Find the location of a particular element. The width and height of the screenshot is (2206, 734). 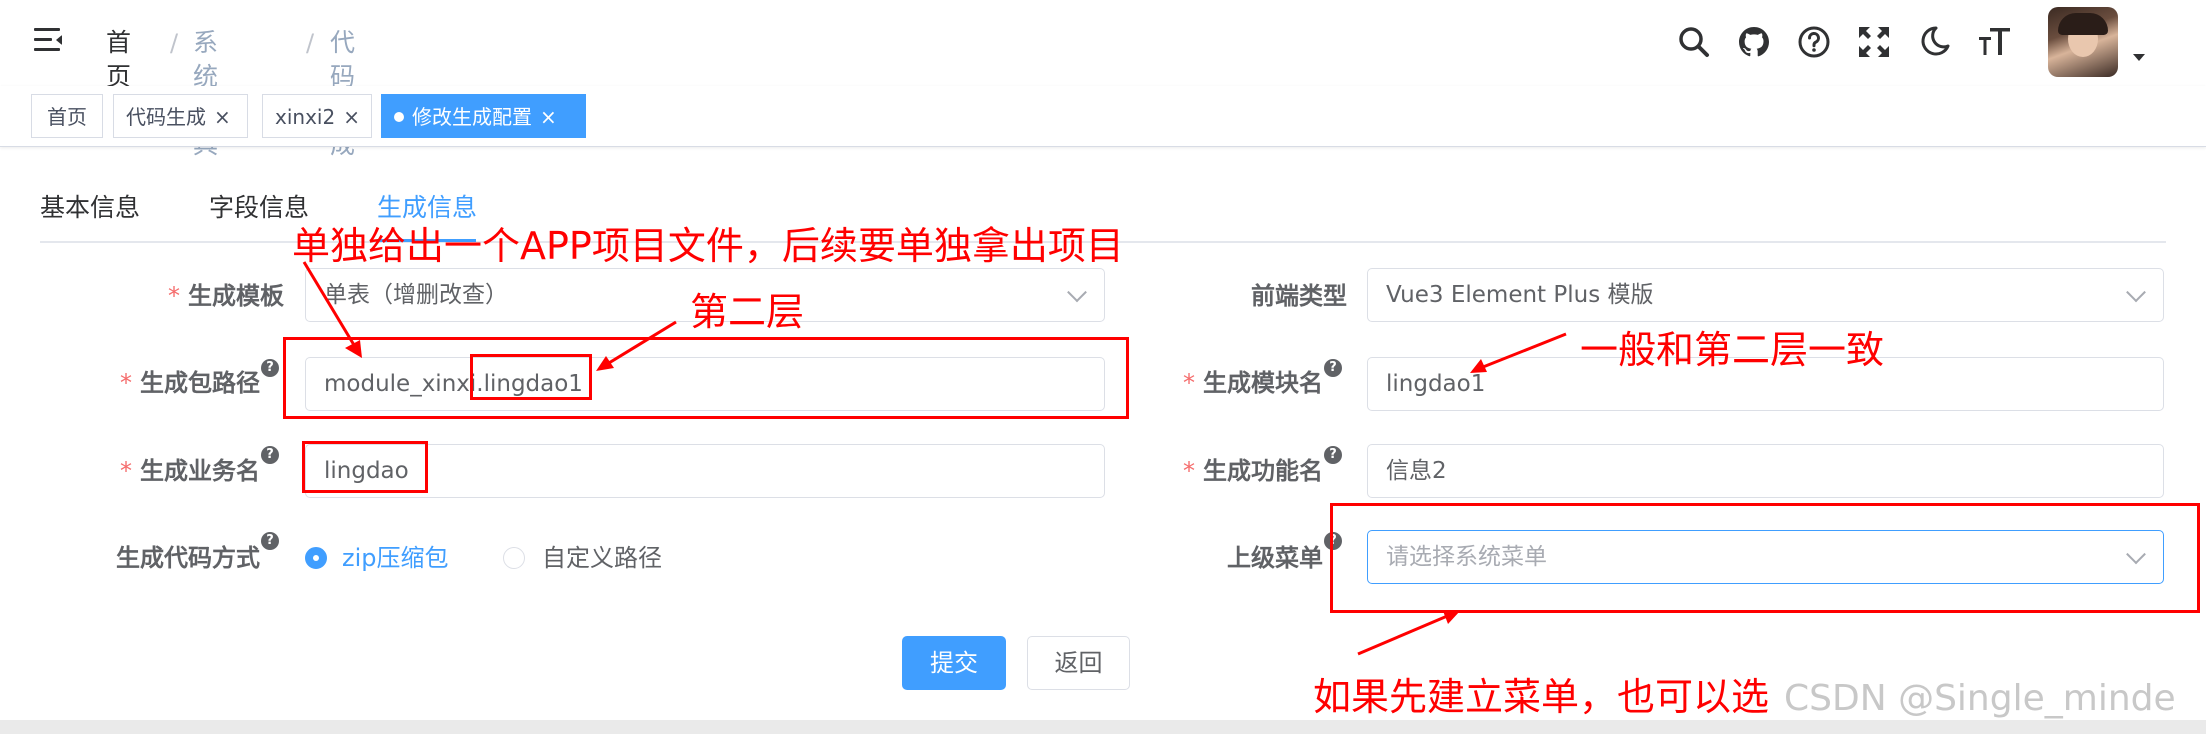

tpl-label: * 生成模板 is located at coordinates (226, 296).